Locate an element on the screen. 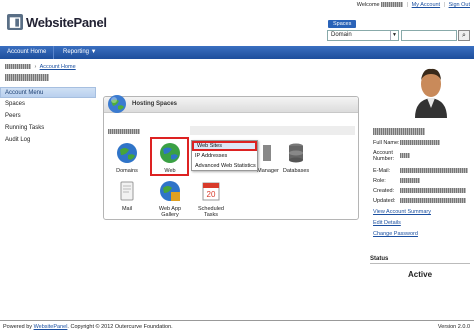 This screenshot has width=474, height=335. page-title-redacted is located at coordinates (27, 77).